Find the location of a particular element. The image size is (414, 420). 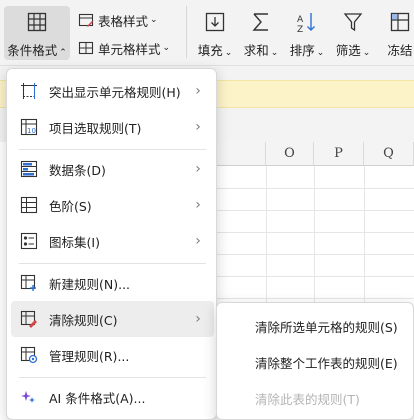

menu-item-label: 项目选取规则(T) is located at coordinates (95, 128).